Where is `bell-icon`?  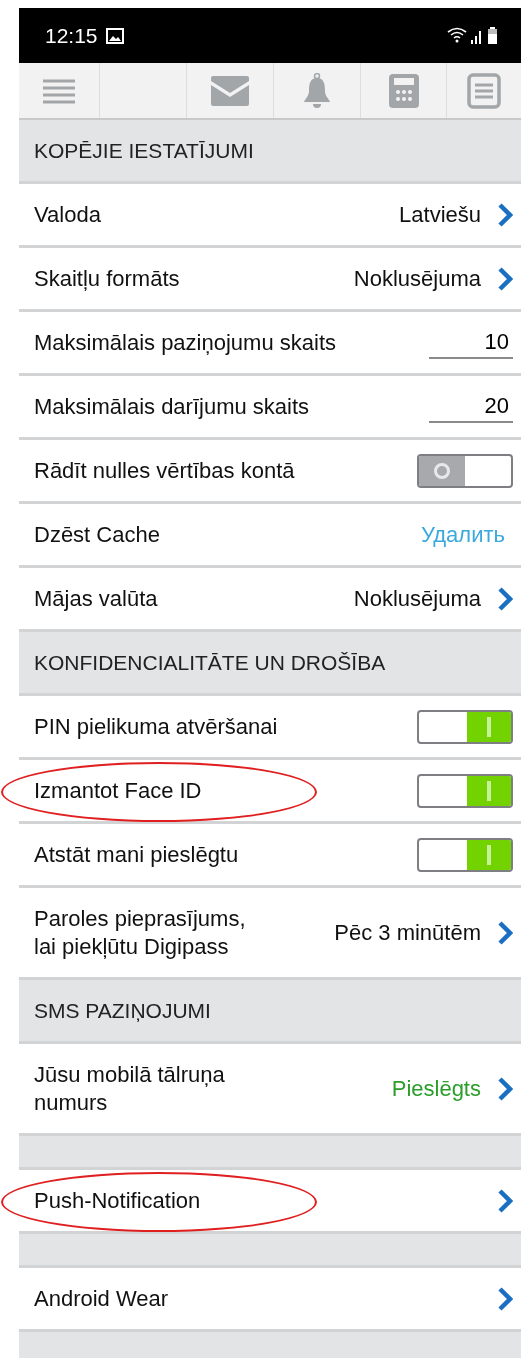 bell-icon is located at coordinates (317, 90).